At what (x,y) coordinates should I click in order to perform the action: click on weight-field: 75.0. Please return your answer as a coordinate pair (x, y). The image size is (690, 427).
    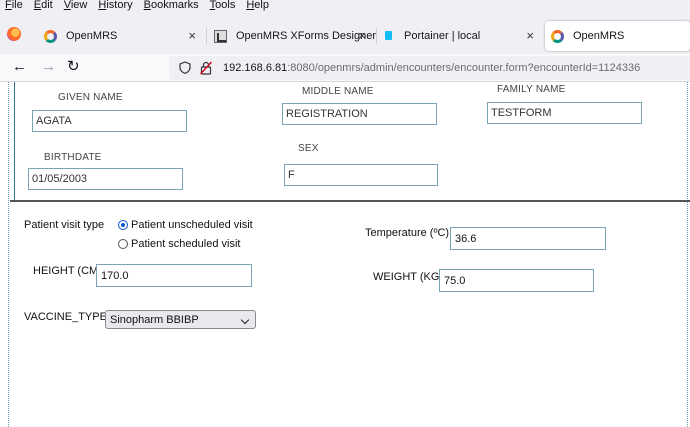
    Looking at the image, I should click on (516, 280).